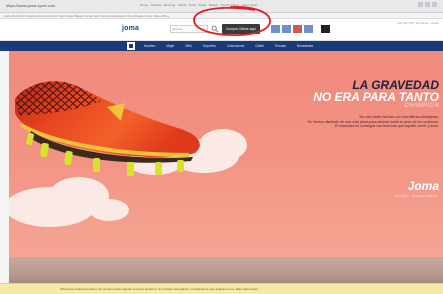  I want to click on youtube-icon, so click(297, 29).